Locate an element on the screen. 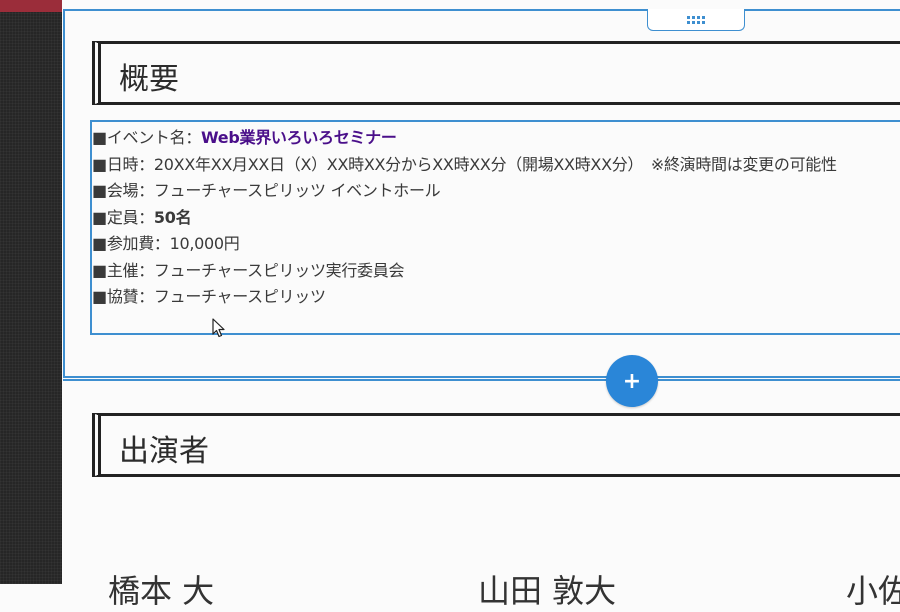 This screenshot has width=900, height=612. drag-handle is located at coordinates (696, 20).